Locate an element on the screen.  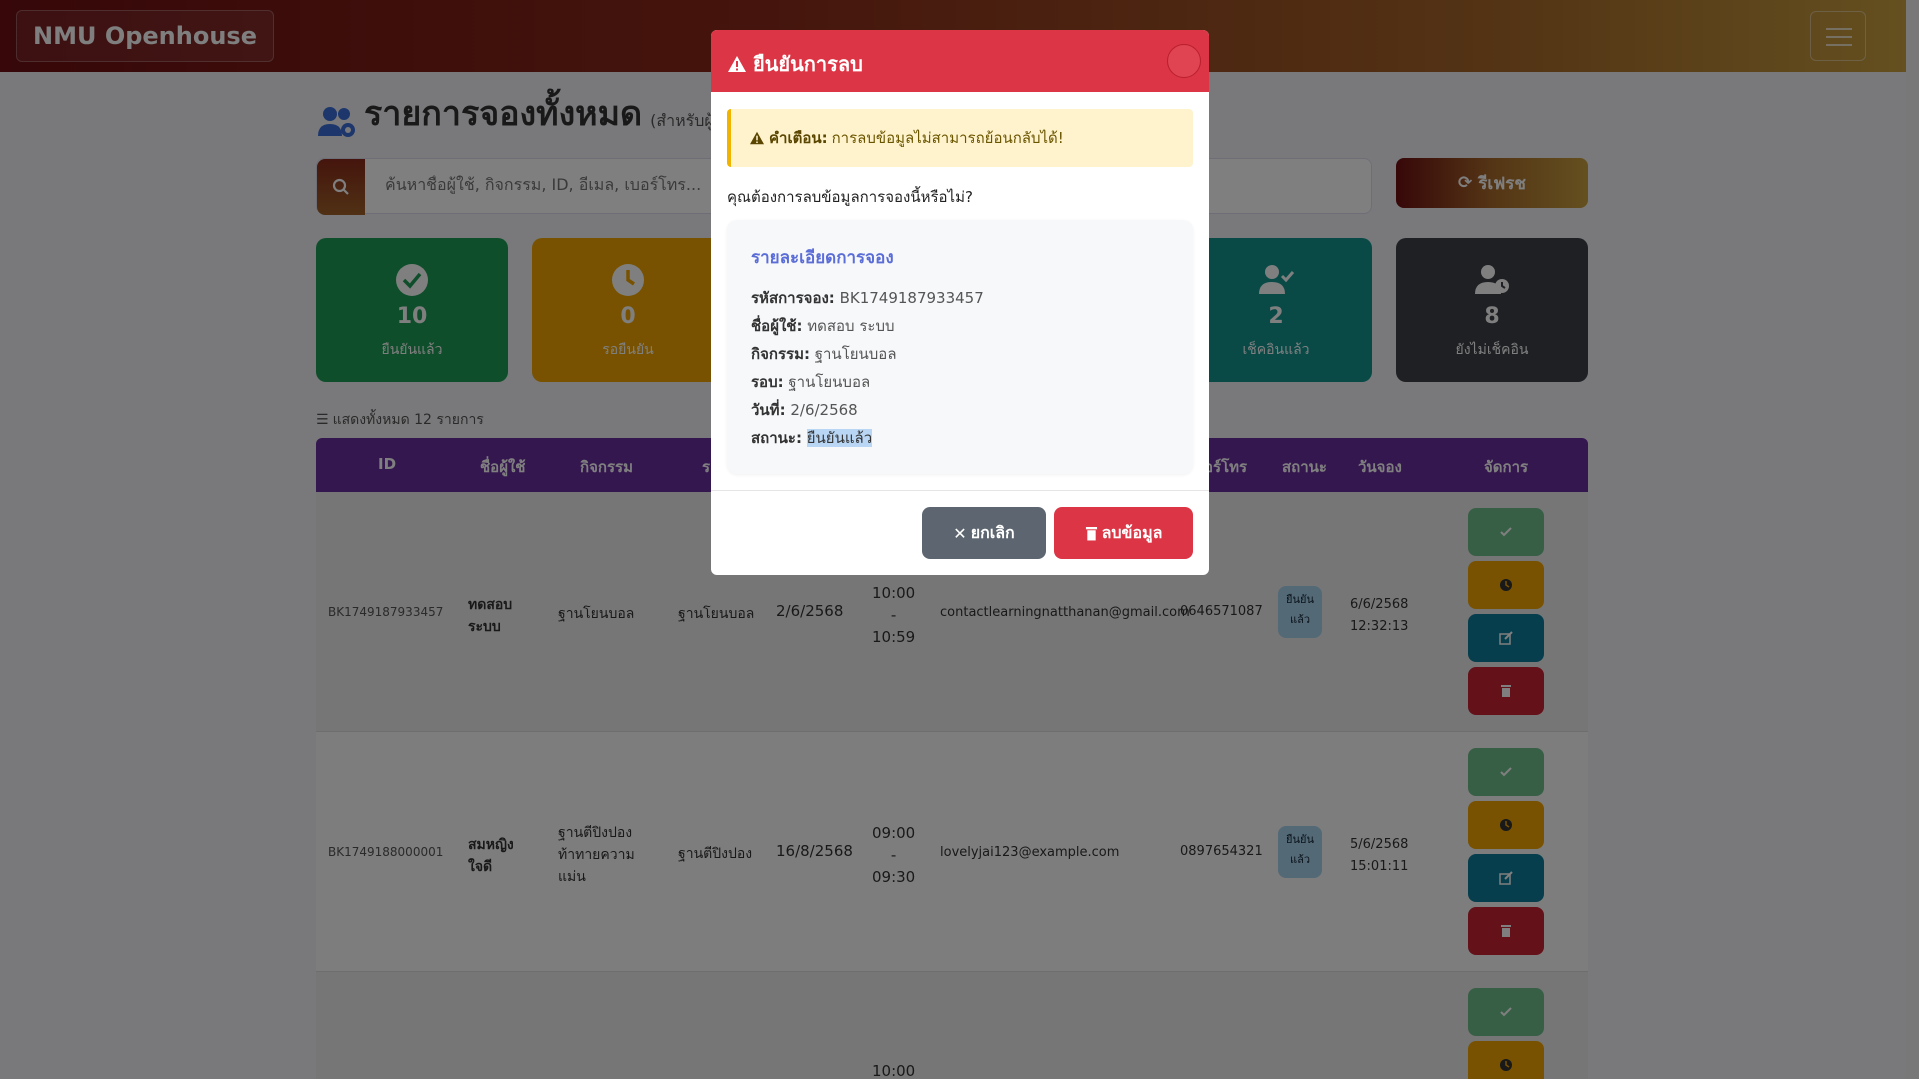
confirm-delete-button: ลบข้อมูล is located at coordinates (1123, 533).